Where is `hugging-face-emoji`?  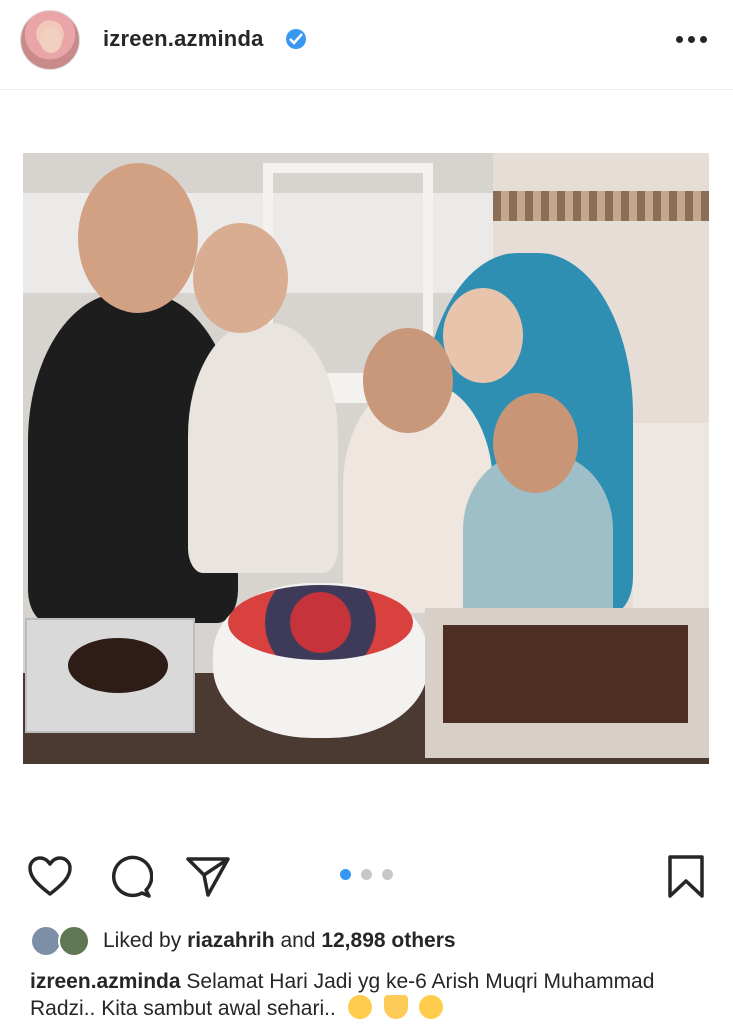 hugging-face-emoji is located at coordinates (431, 1007).